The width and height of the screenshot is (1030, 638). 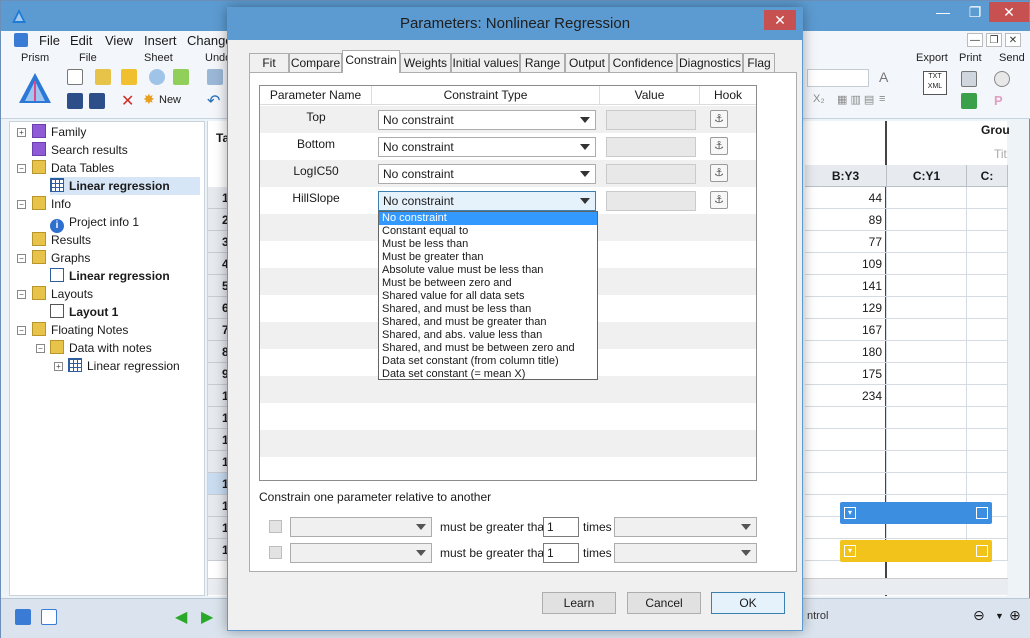 I want to click on nav-item-floating-notes: Floating Notes, so click(x=80, y=330).